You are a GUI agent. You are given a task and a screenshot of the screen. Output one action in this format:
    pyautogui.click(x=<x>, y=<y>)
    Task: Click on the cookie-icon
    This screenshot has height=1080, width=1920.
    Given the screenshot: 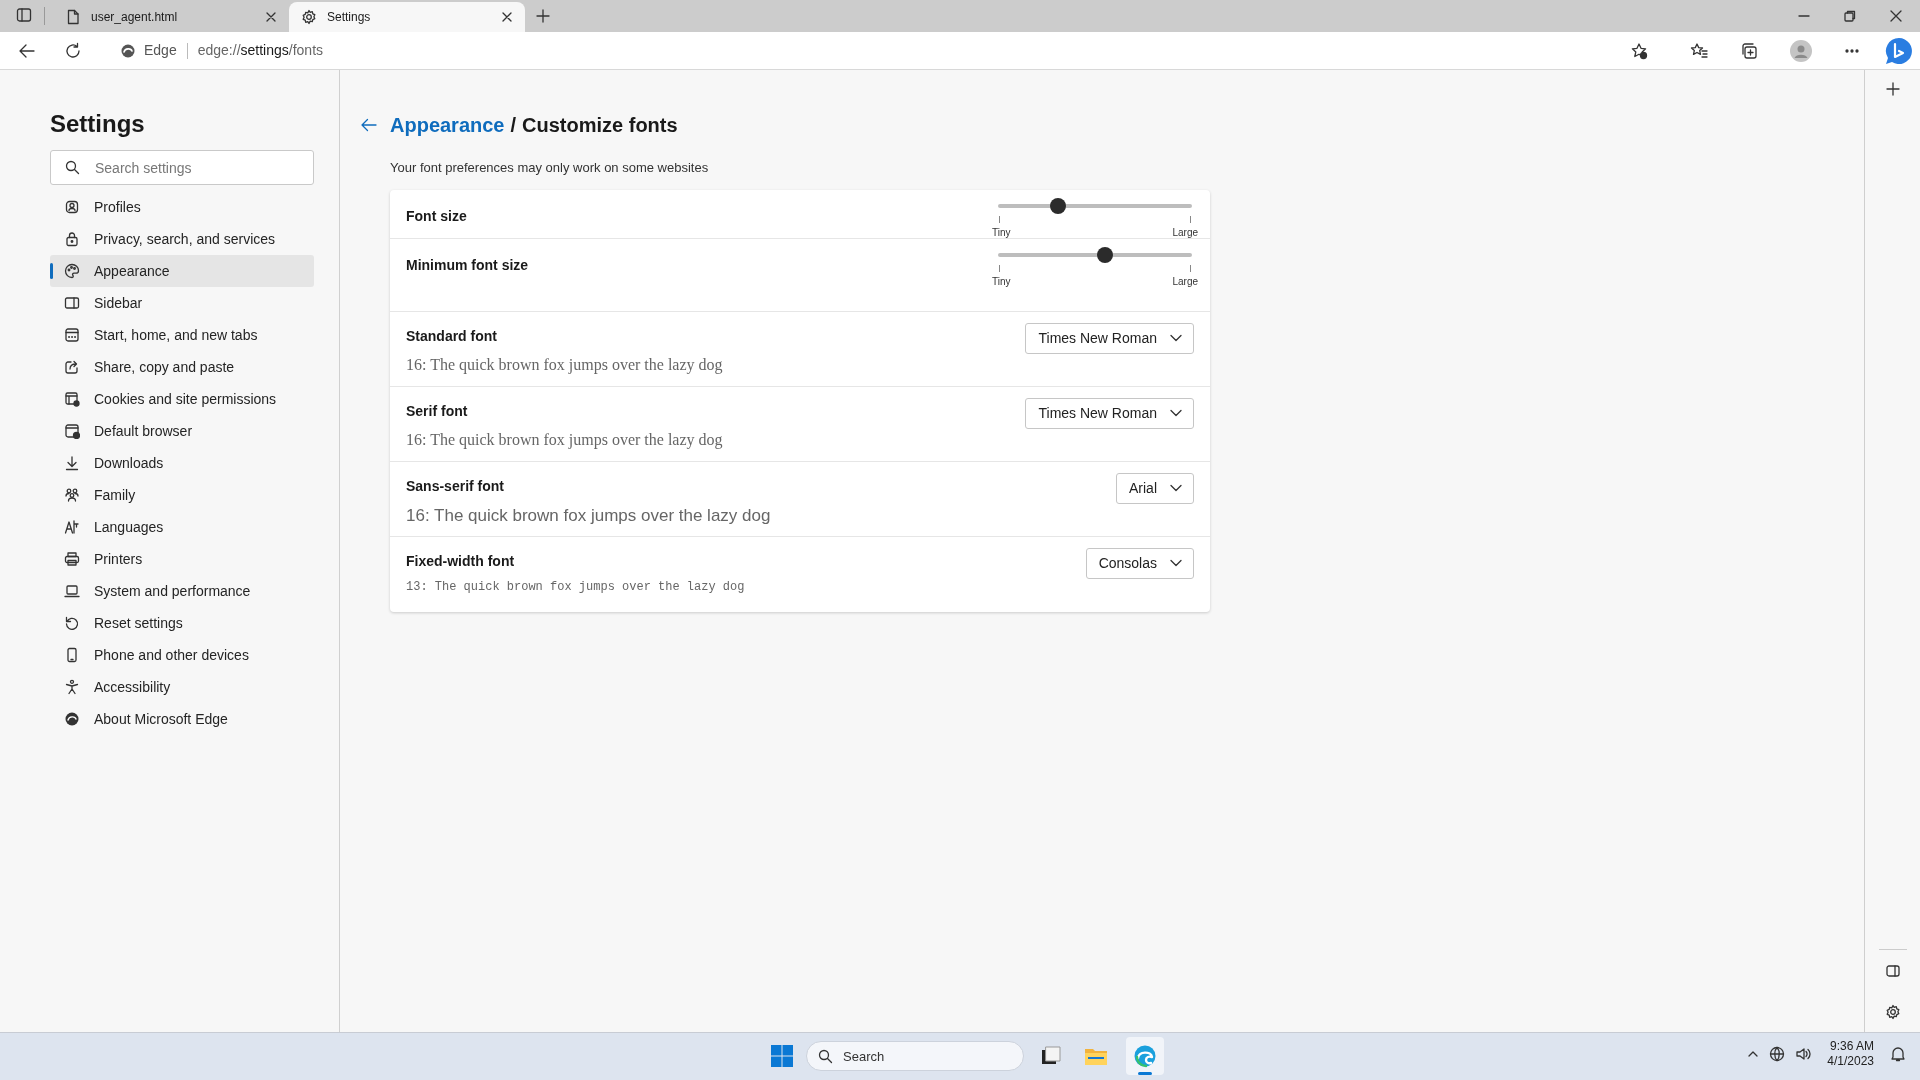 What is the action you would take?
    pyautogui.click(x=72, y=399)
    